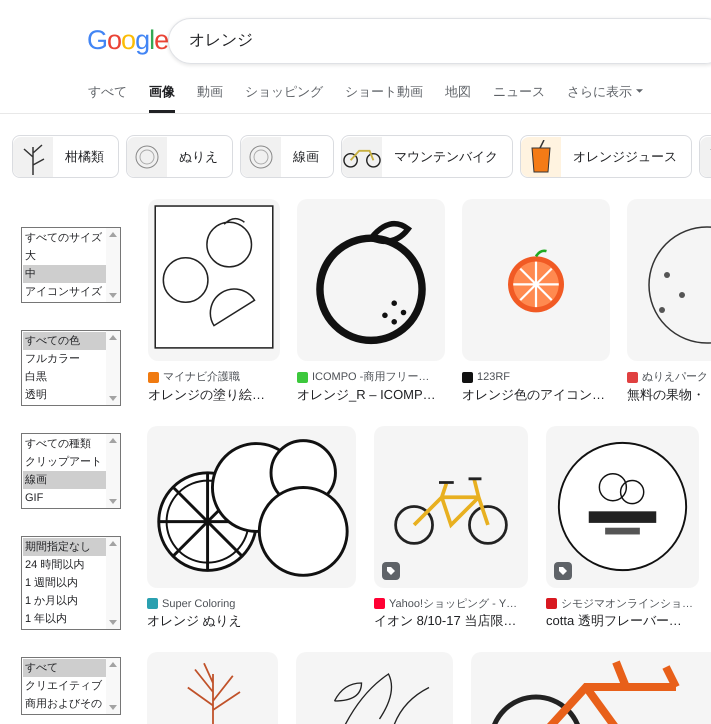  What do you see at coordinates (639, 91) in the screenshot?
I see `caret-icon` at bounding box center [639, 91].